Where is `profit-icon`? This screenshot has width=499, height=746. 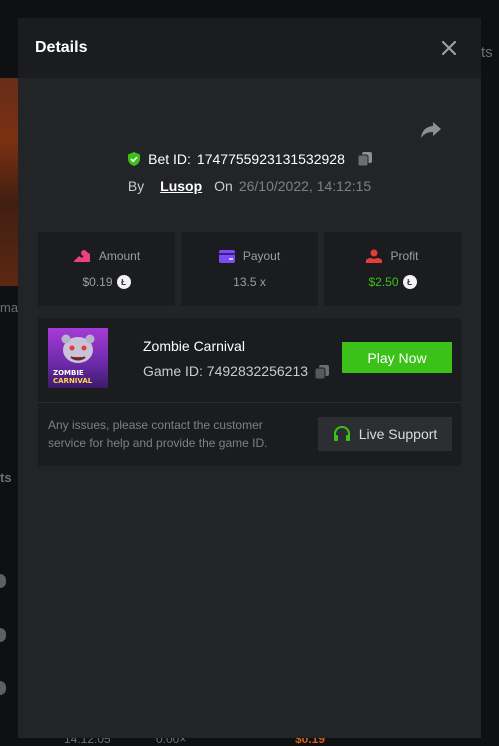
profit-icon is located at coordinates (374, 256).